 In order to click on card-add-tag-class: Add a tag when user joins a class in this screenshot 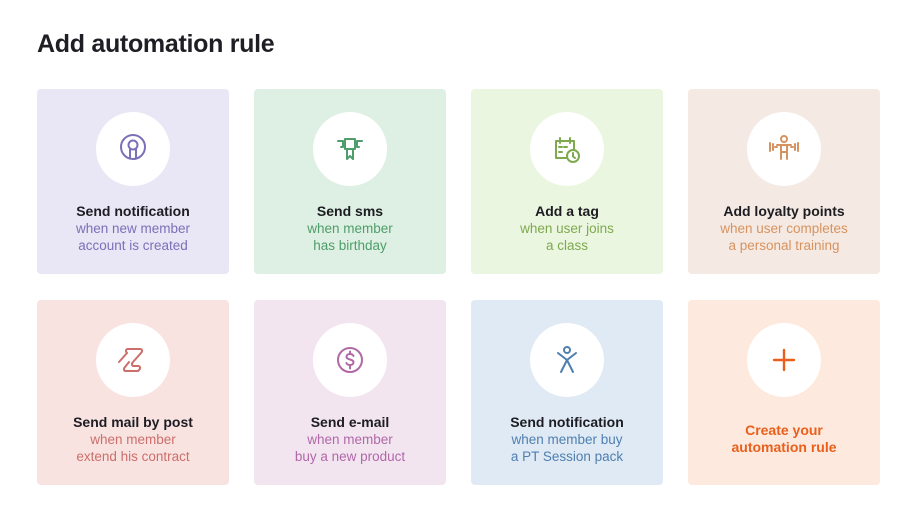, I will do `click(567, 181)`.